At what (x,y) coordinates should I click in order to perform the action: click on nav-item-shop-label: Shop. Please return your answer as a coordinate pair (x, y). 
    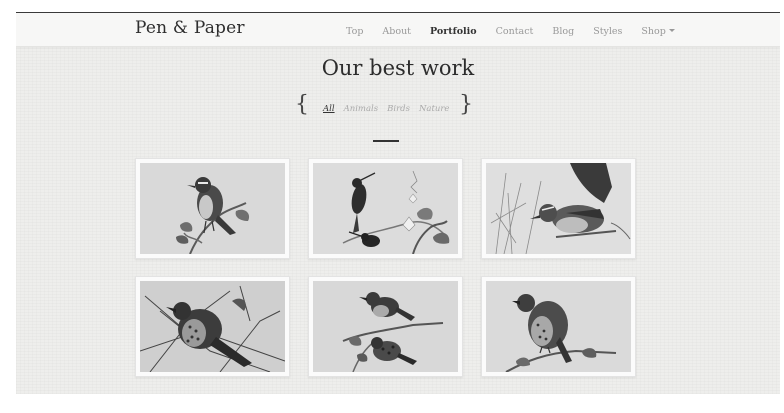
    Looking at the image, I should click on (653, 31).